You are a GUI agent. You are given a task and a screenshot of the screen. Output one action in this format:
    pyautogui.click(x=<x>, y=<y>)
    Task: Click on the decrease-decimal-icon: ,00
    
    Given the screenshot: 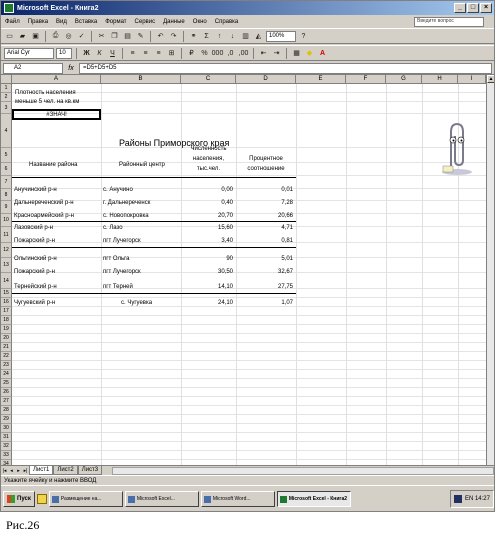 What is the action you would take?
    pyautogui.click(x=243, y=53)
    